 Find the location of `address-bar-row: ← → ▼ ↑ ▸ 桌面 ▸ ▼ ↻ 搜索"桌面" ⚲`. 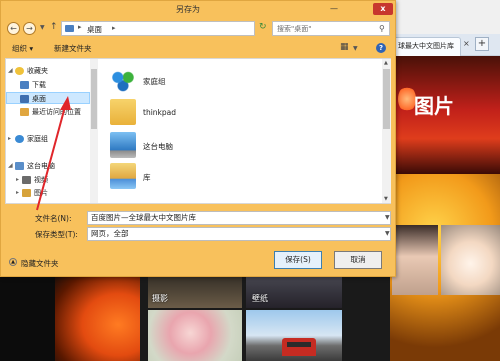

address-bar-row: ← → ▼ ↑ ▸ 桌面 ▸ ▼ ↻ 搜索"桌面" ⚲ is located at coordinates (199, 29).